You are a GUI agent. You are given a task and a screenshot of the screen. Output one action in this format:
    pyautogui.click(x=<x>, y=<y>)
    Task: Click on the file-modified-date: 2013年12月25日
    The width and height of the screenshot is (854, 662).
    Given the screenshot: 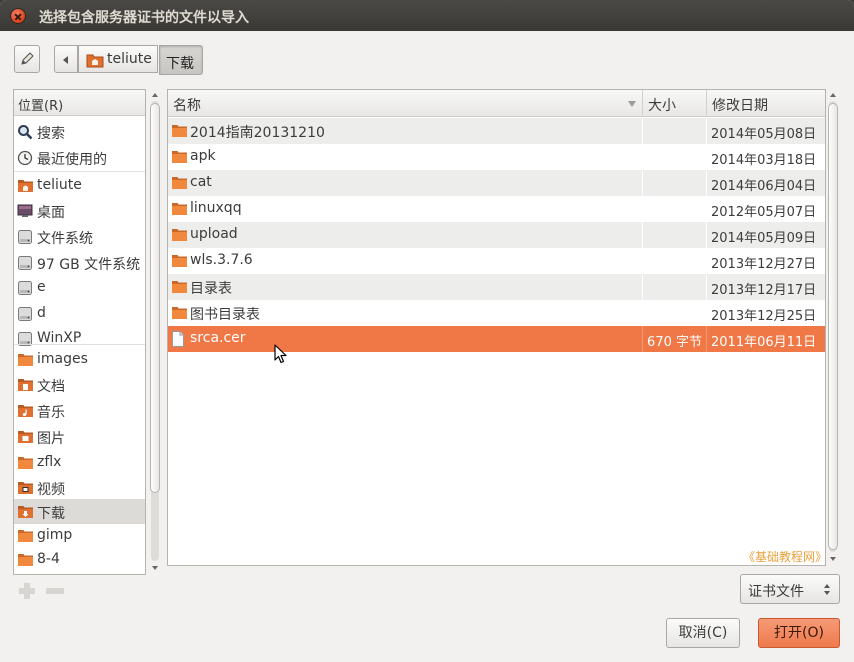 What is the action you would take?
    pyautogui.click(x=764, y=316)
    